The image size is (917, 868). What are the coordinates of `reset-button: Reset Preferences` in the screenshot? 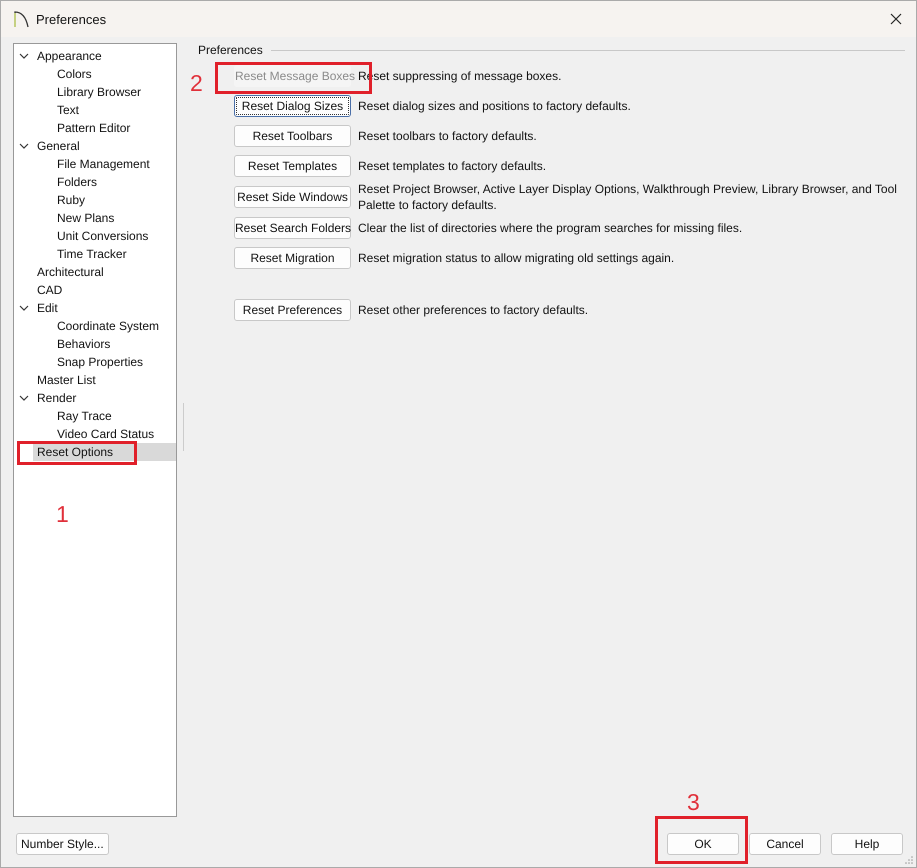 It's located at (292, 310).